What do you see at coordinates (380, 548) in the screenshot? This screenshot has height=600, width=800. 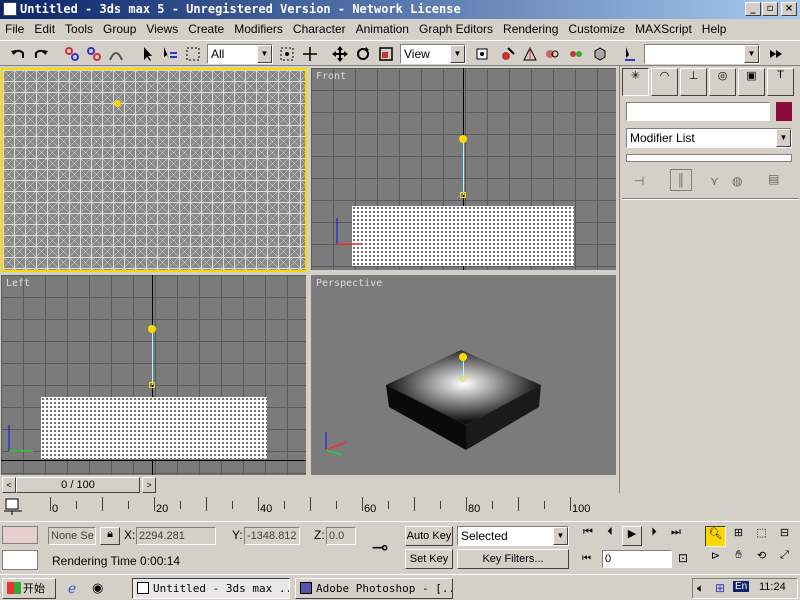 I see `key-mode-icon: ⊸` at bounding box center [380, 548].